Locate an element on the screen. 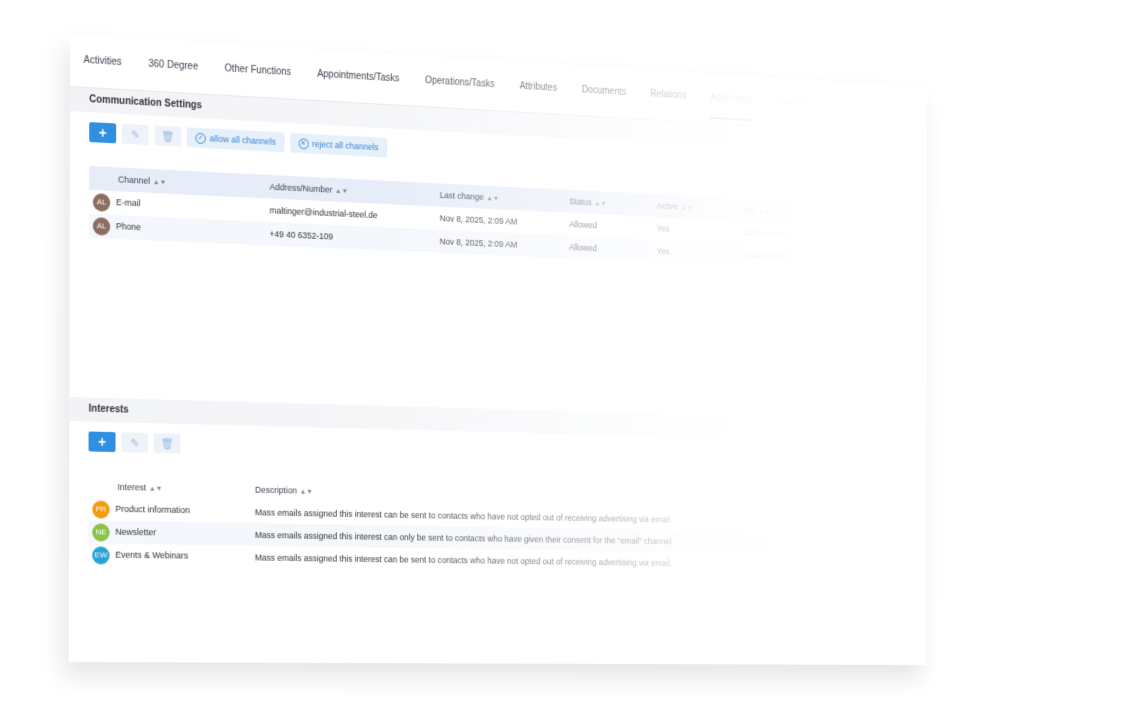 This screenshot has height=712, width=1140. reject-all-channels-label: reject all channels is located at coordinates (345, 145).